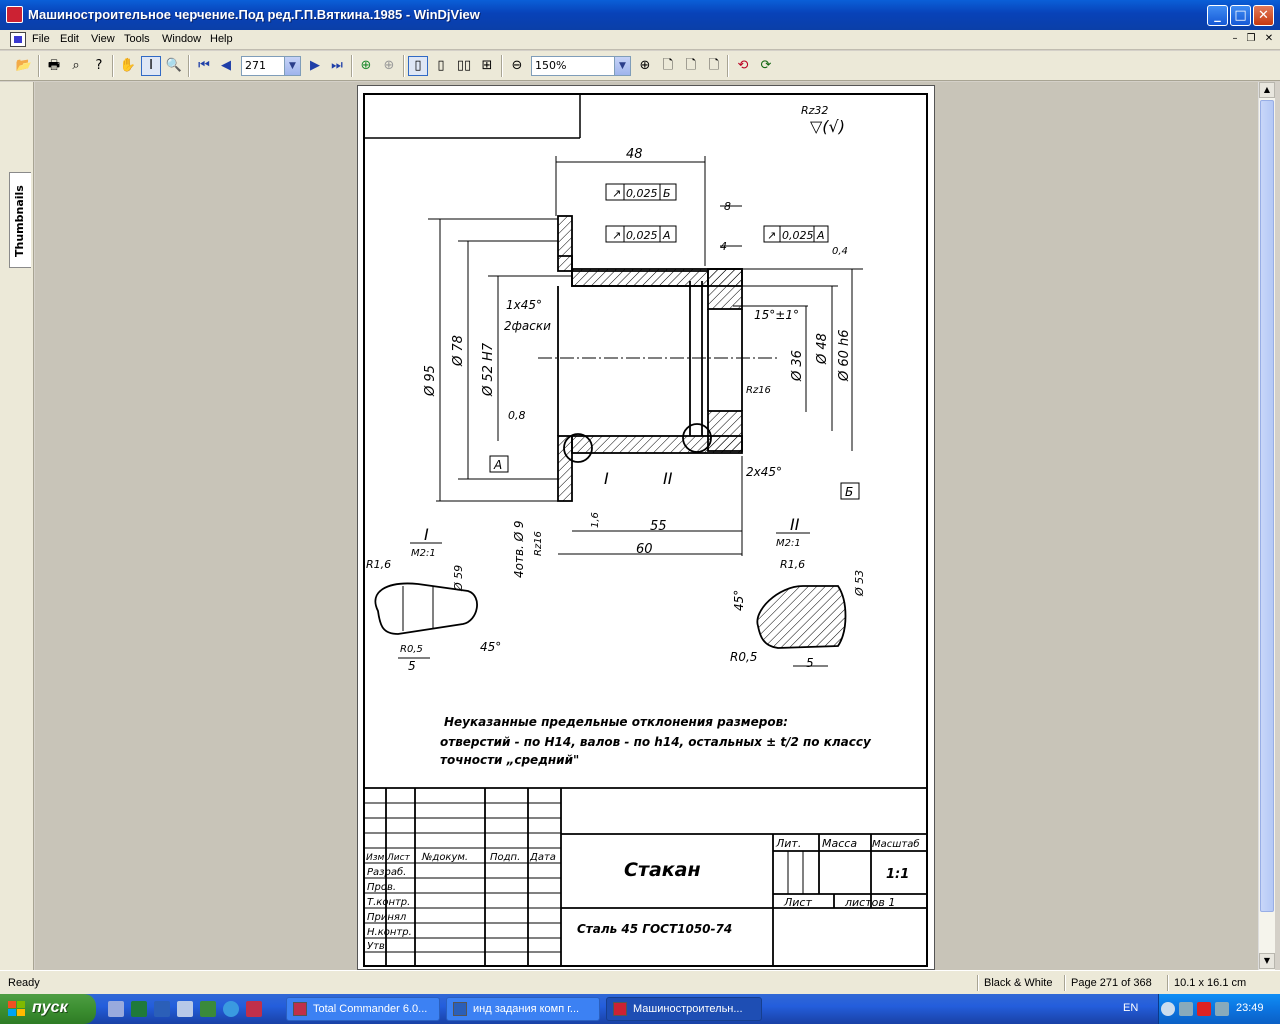 Image resolution: width=1280 pixels, height=1024 pixels. Describe the element at coordinates (137, 39) in the screenshot. I see `menu-tools: Tools` at that location.